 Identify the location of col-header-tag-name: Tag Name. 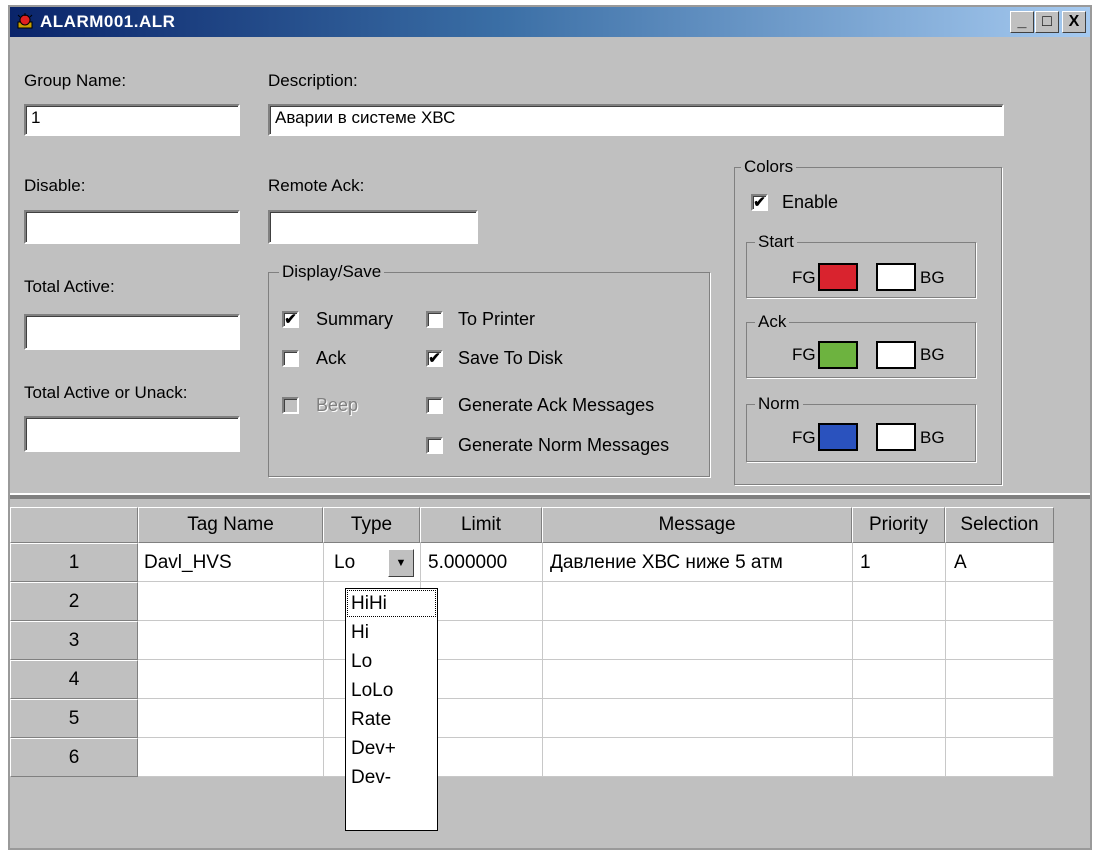
(230, 525).